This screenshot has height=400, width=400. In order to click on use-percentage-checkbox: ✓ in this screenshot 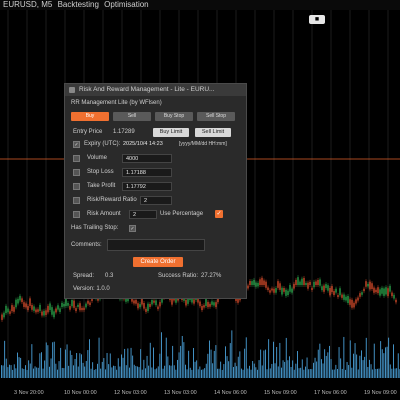, I will do `click(219, 214)`.